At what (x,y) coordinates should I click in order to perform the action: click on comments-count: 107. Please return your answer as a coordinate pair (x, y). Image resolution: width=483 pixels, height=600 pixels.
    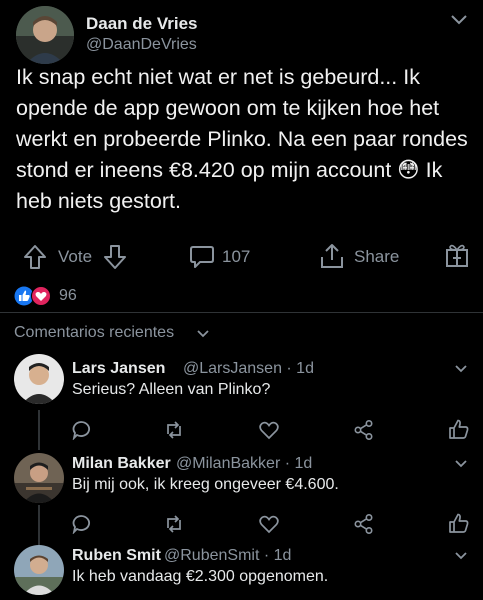
    Looking at the image, I should click on (236, 257).